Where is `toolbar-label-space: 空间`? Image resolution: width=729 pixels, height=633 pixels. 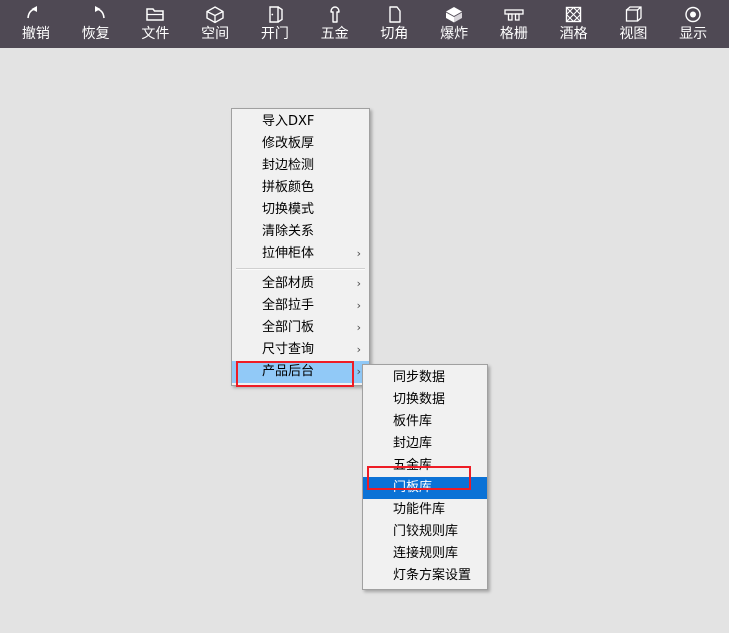 toolbar-label-space: 空间 is located at coordinates (215, 34).